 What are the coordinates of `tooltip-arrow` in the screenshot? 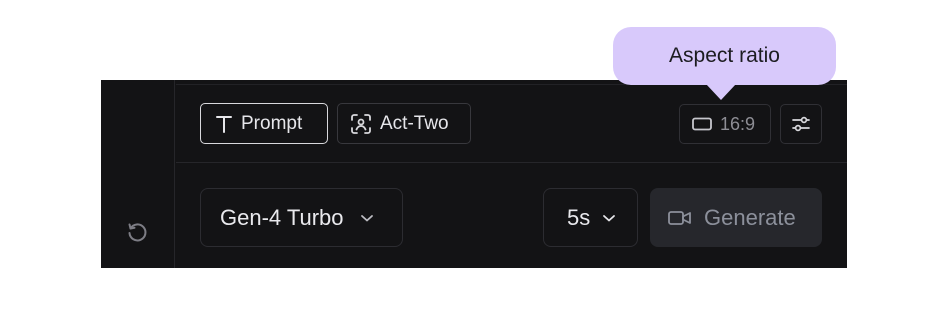 It's located at (721, 92).